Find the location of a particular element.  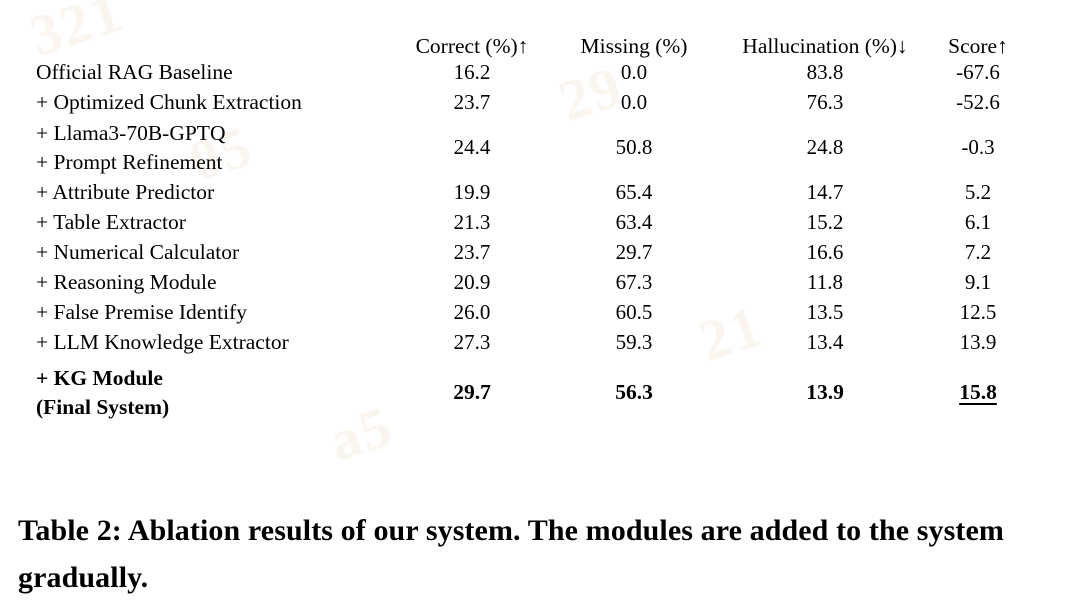

cell-hallucination: 16.6 is located at coordinates (825, 252).